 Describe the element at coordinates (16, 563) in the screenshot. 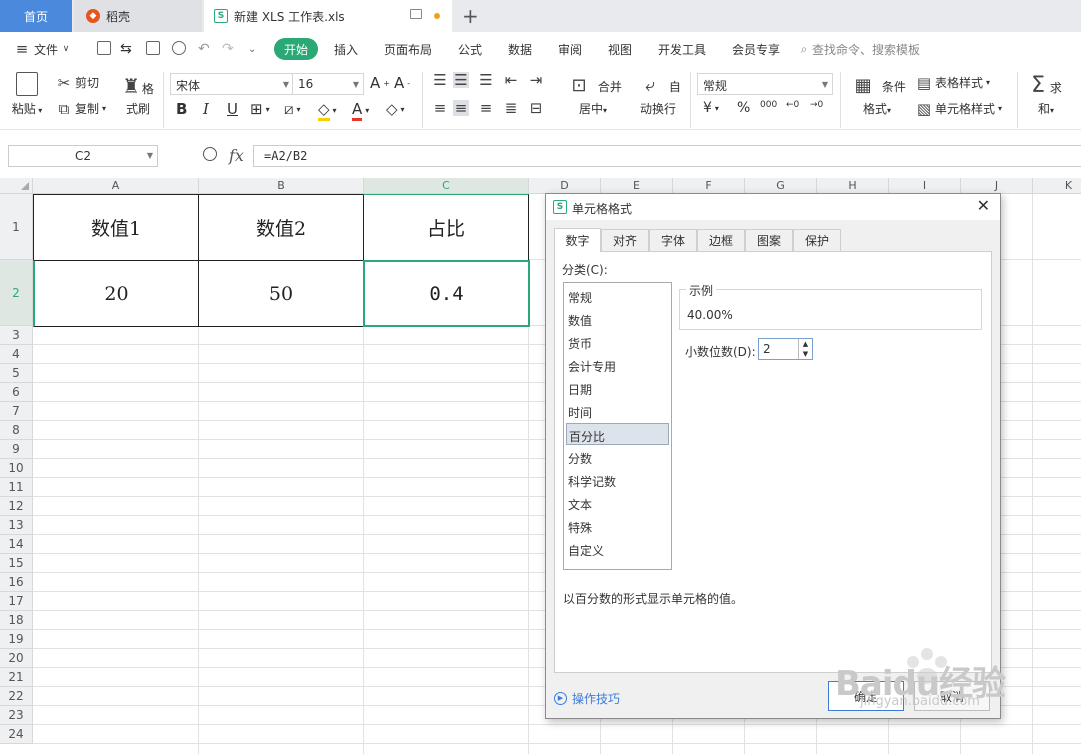

I see `row-header: 15` at that location.